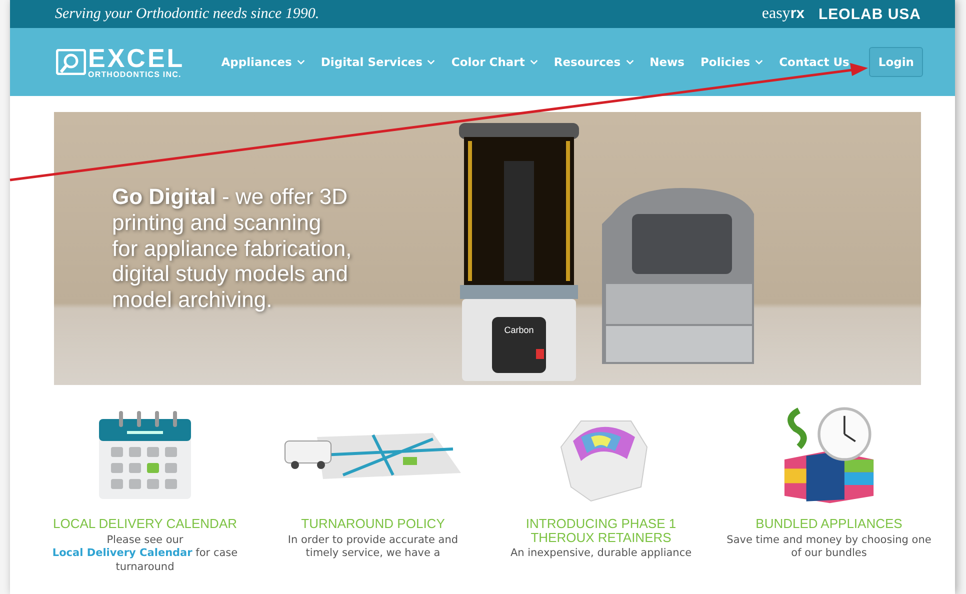 The image size is (966, 594). What do you see at coordinates (594, 62) in the screenshot?
I see `nav-link: Resources` at bounding box center [594, 62].